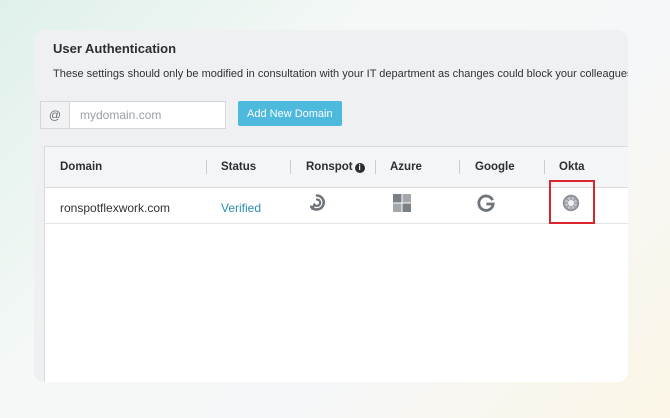 This screenshot has height=418, width=670. I want to click on domain-cell: ronspotflexwork.com, so click(115, 208).